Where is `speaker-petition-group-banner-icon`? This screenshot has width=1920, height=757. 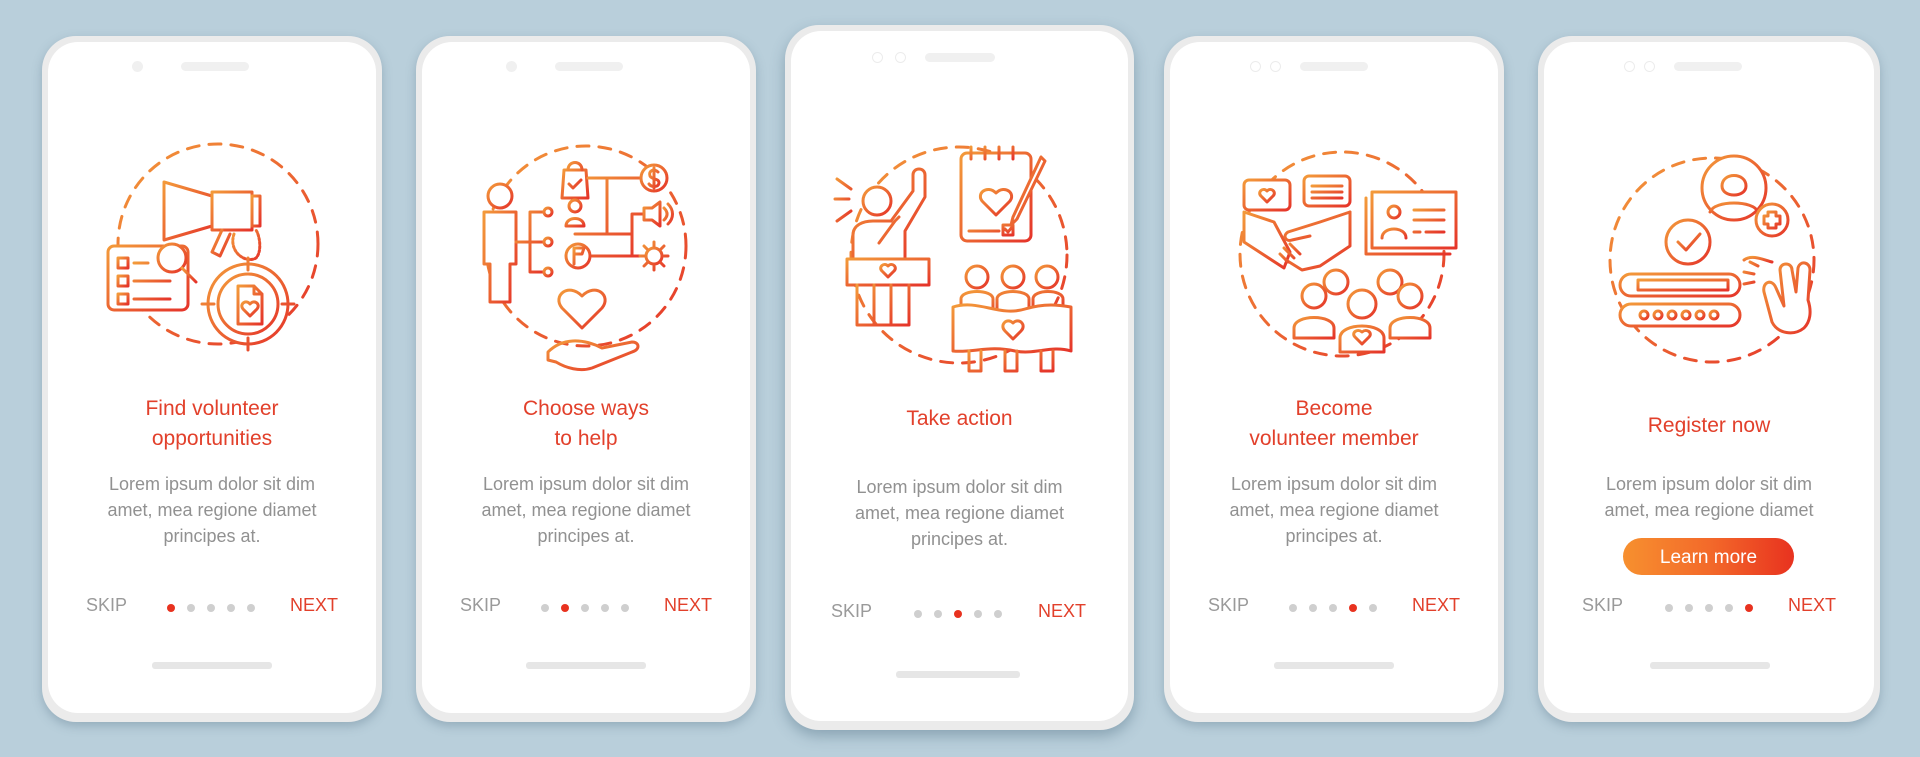
speaker-petition-group-banner-icon is located at coordinates (954, 259).